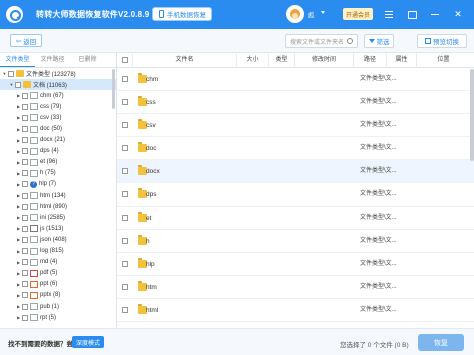 This screenshot has width=474, height=355. I want to click on col-type: 类型, so click(282, 60).